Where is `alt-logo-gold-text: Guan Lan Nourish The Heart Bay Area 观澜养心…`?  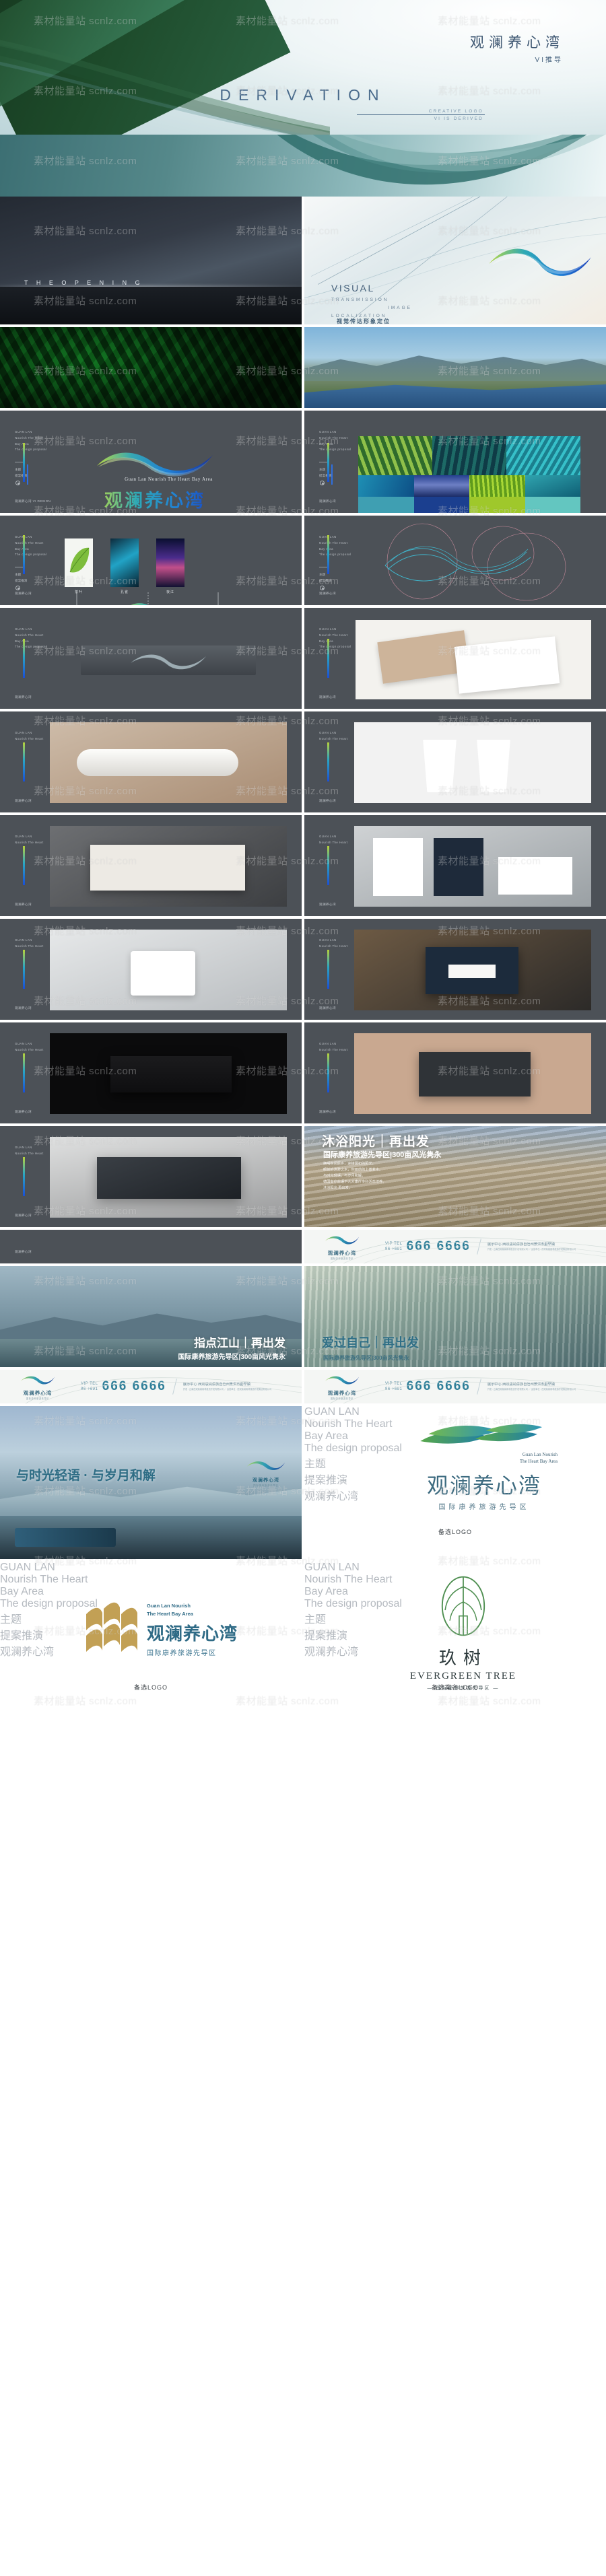
alt-logo-gold-text: Guan Lan Nourish The Heart Bay Area 观澜养心… is located at coordinates (192, 1629).